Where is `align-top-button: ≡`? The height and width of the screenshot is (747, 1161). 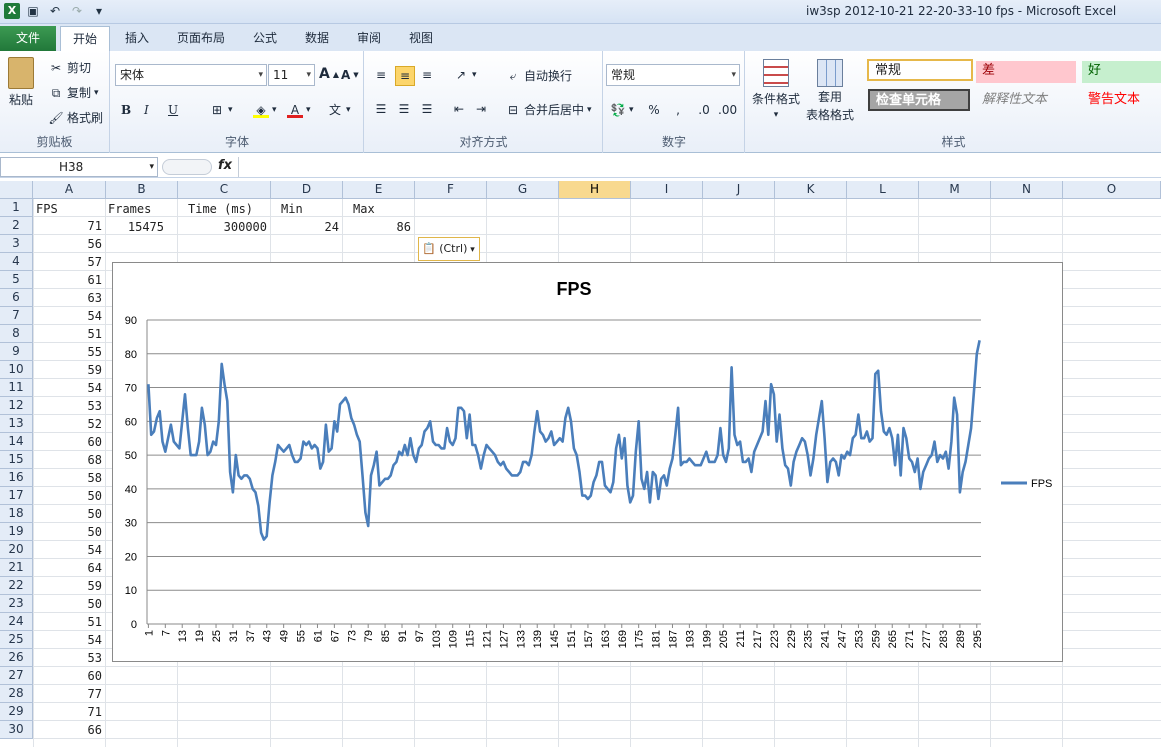 align-top-button: ≡ is located at coordinates (381, 75).